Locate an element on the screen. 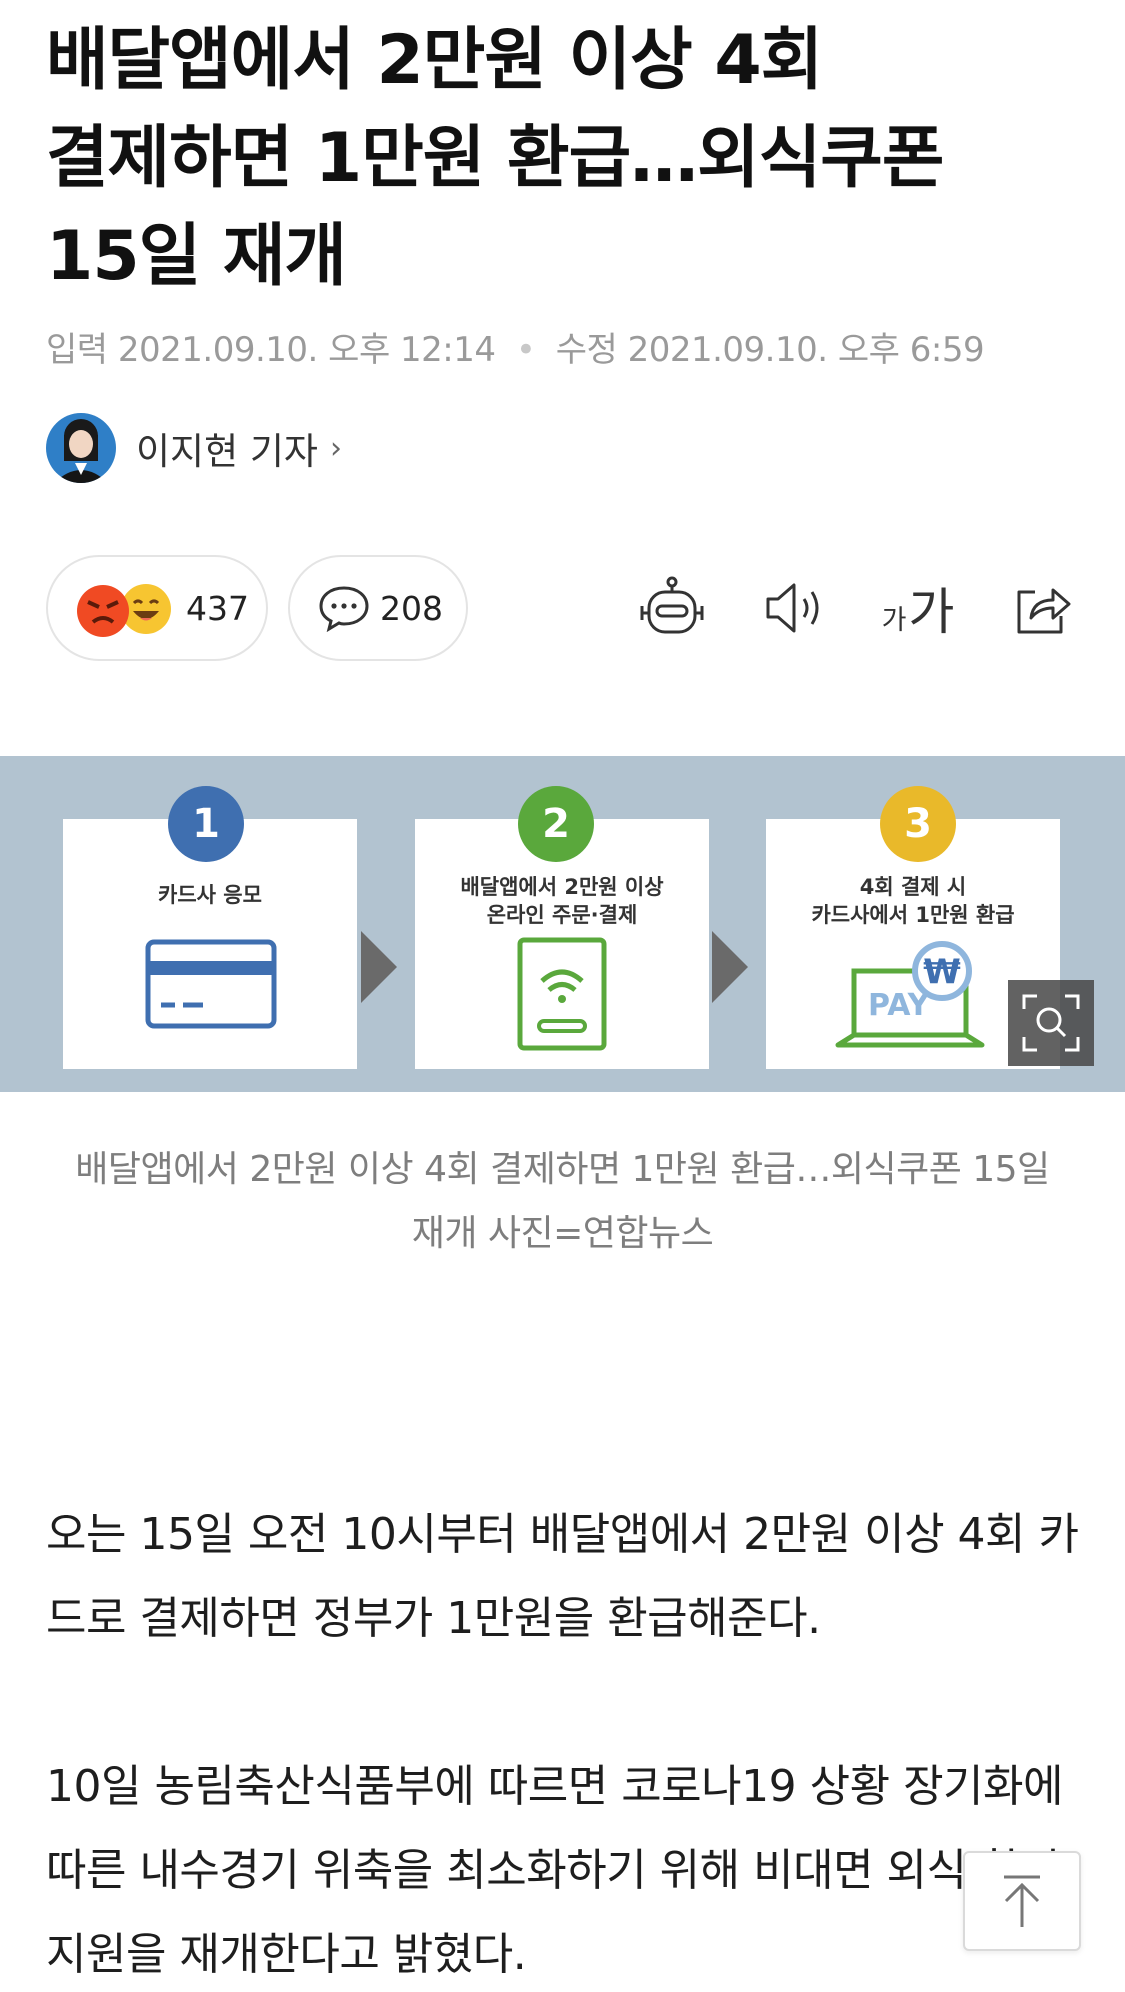 Image resolution: width=1125 pixels, height=1992 pixels. step-2-text: 배달앱에서 2만원 이상 온라인 주문·결제 is located at coordinates (562, 901).